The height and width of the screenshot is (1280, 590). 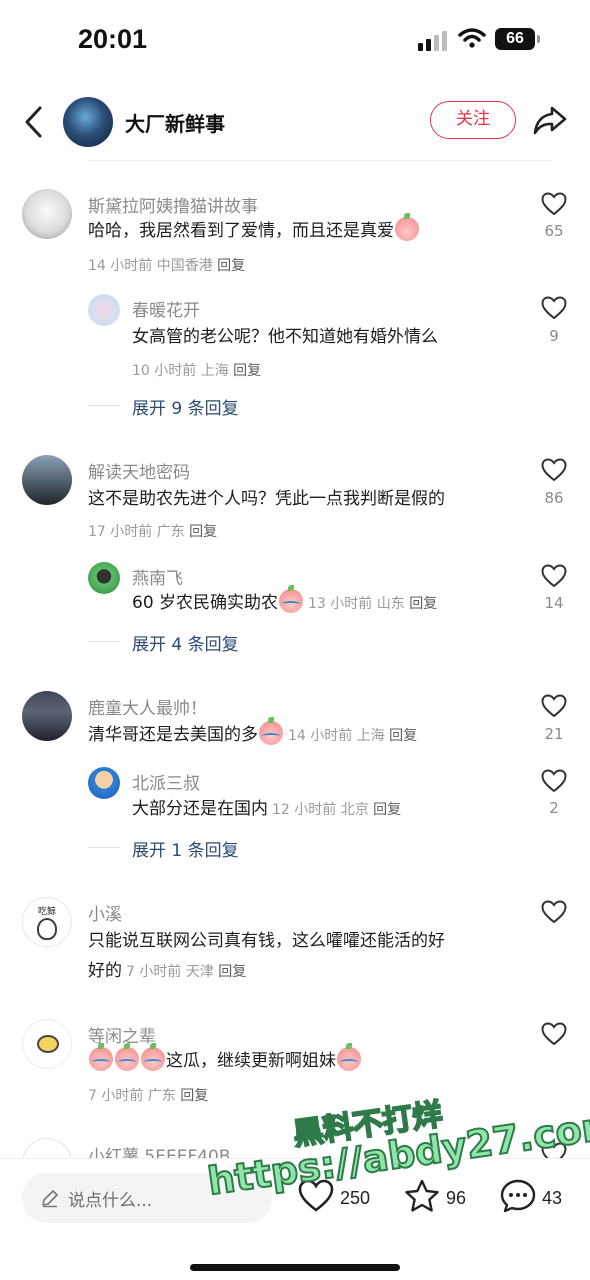 What do you see at coordinates (147, 706) in the screenshot?
I see `comment-author: 鹿童大人最帅！` at bounding box center [147, 706].